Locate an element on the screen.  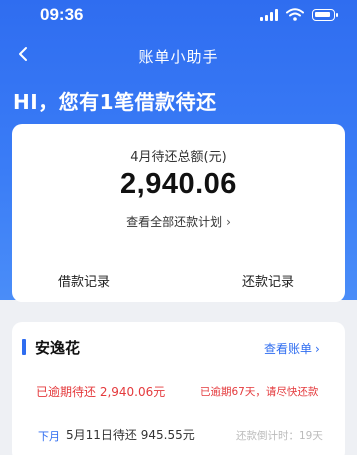
next-payment-text: 5月11日待还 945.55元 is located at coordinates (130, 435).